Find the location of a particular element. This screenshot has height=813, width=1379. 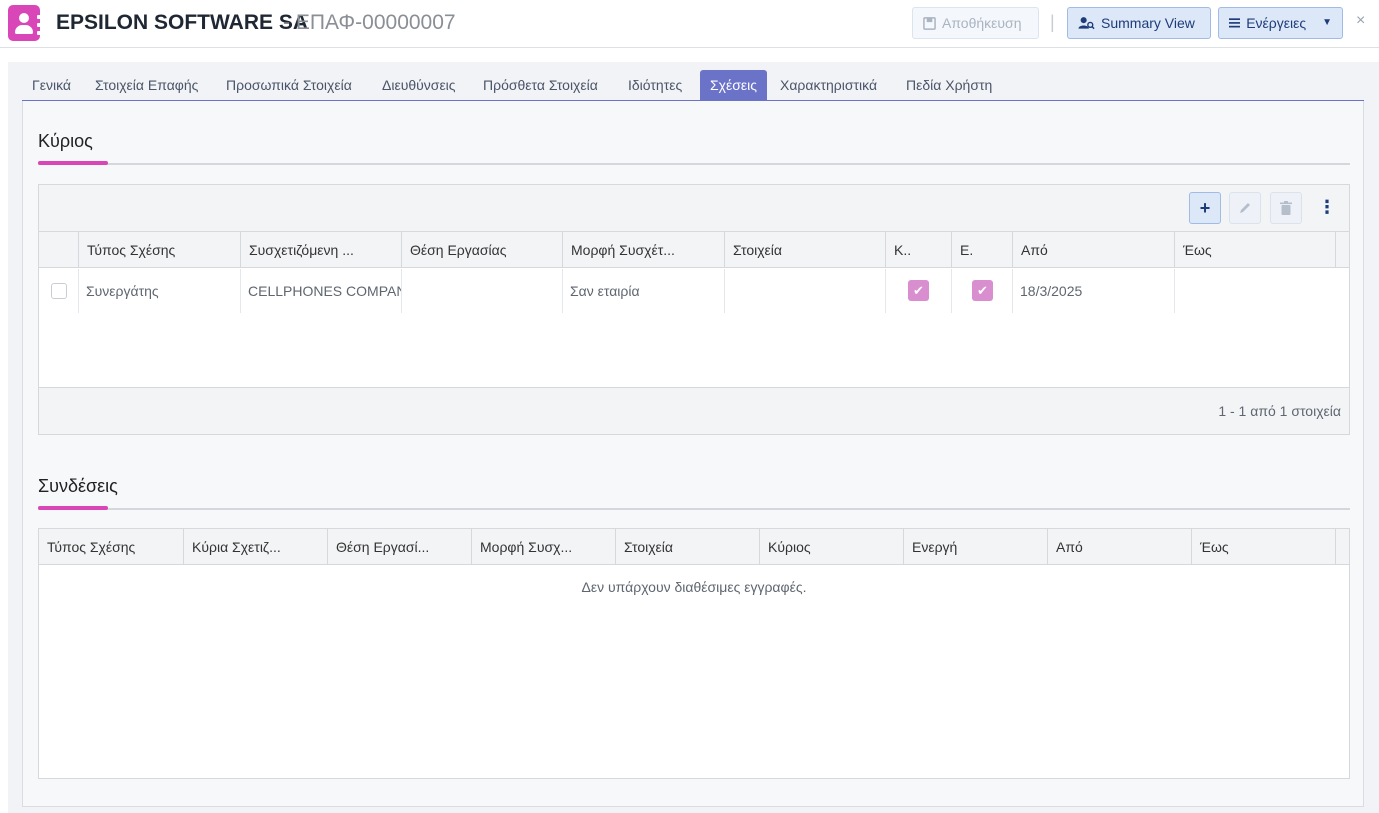

actions-button: Ενέργειες ▼ is located at coordinates (1280, 23).